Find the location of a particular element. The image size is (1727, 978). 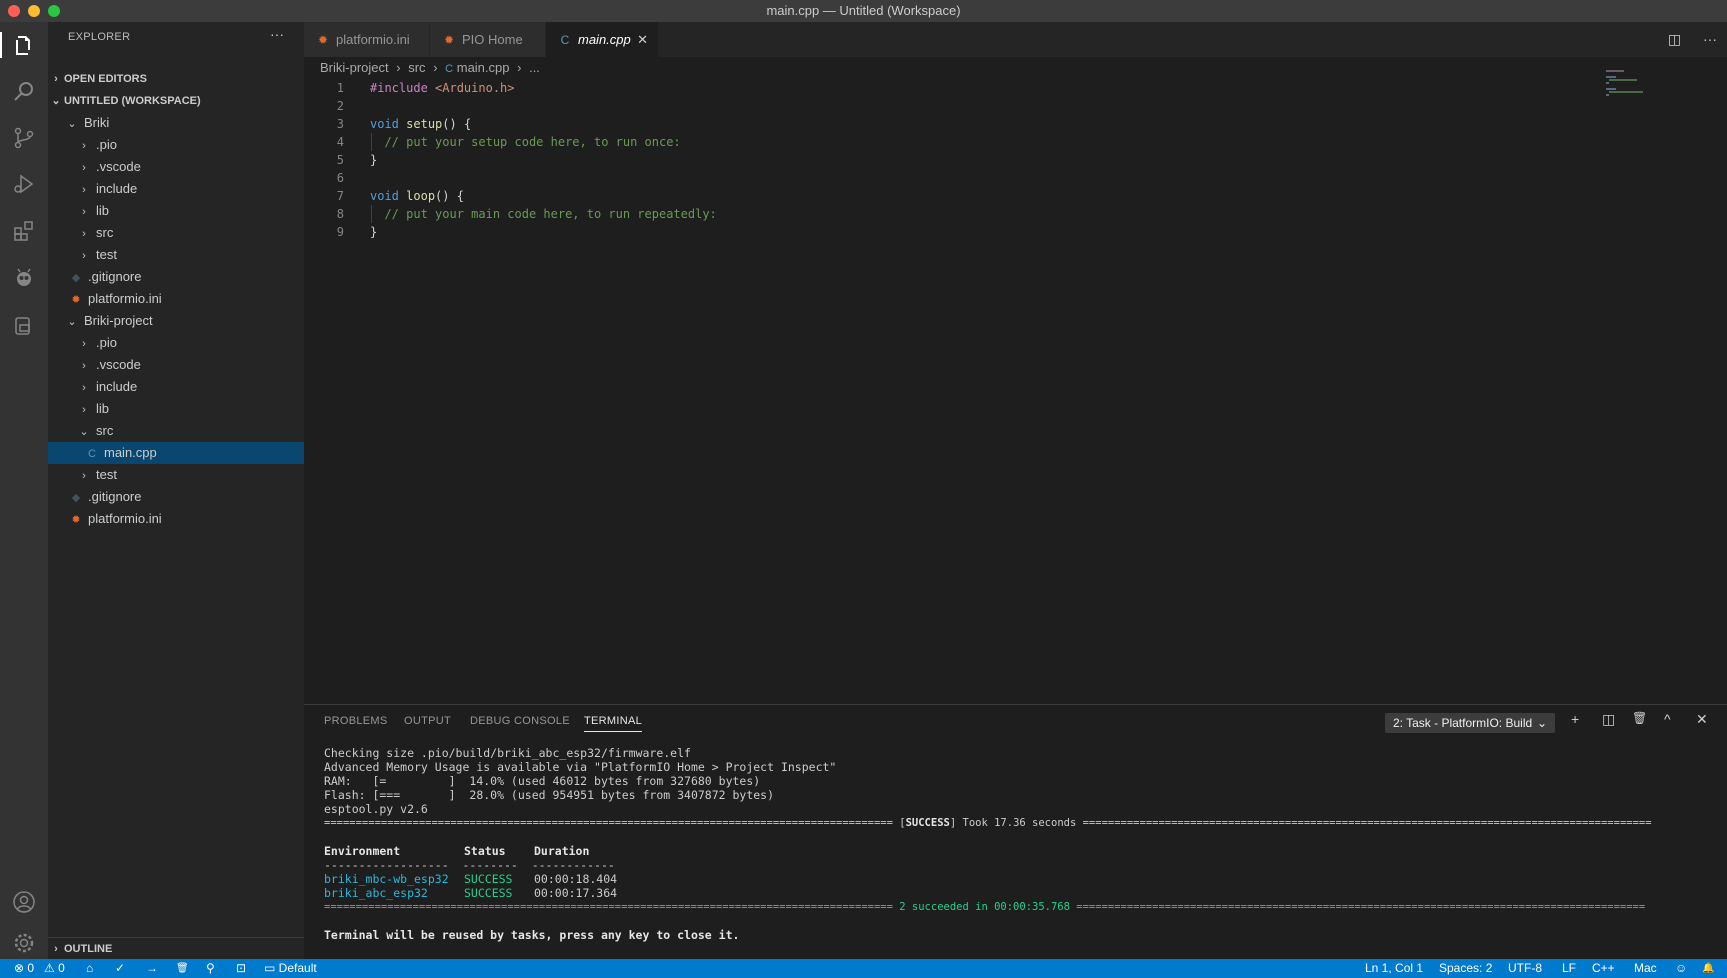

add-terminal-icon: + is located at coordinates (1575, 719).